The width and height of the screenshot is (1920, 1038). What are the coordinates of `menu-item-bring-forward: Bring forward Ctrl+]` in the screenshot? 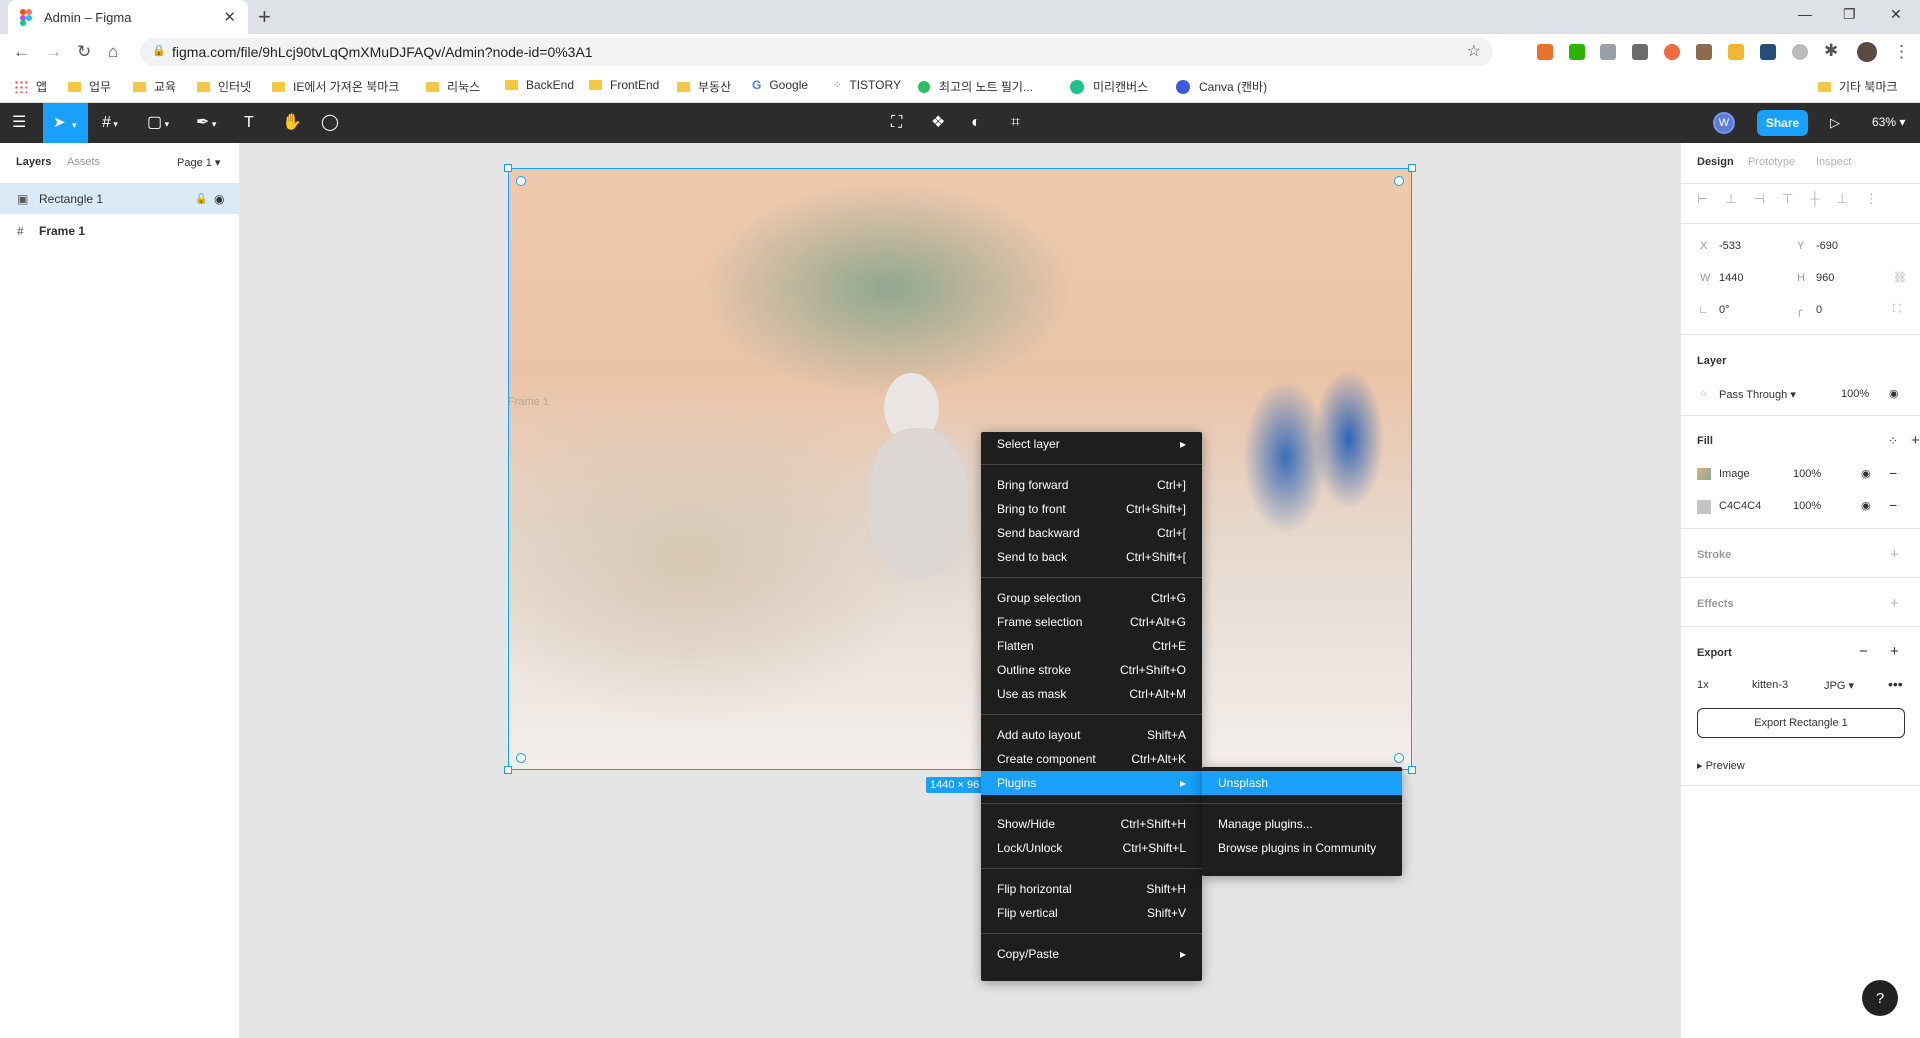 It's located at (1091, 485).